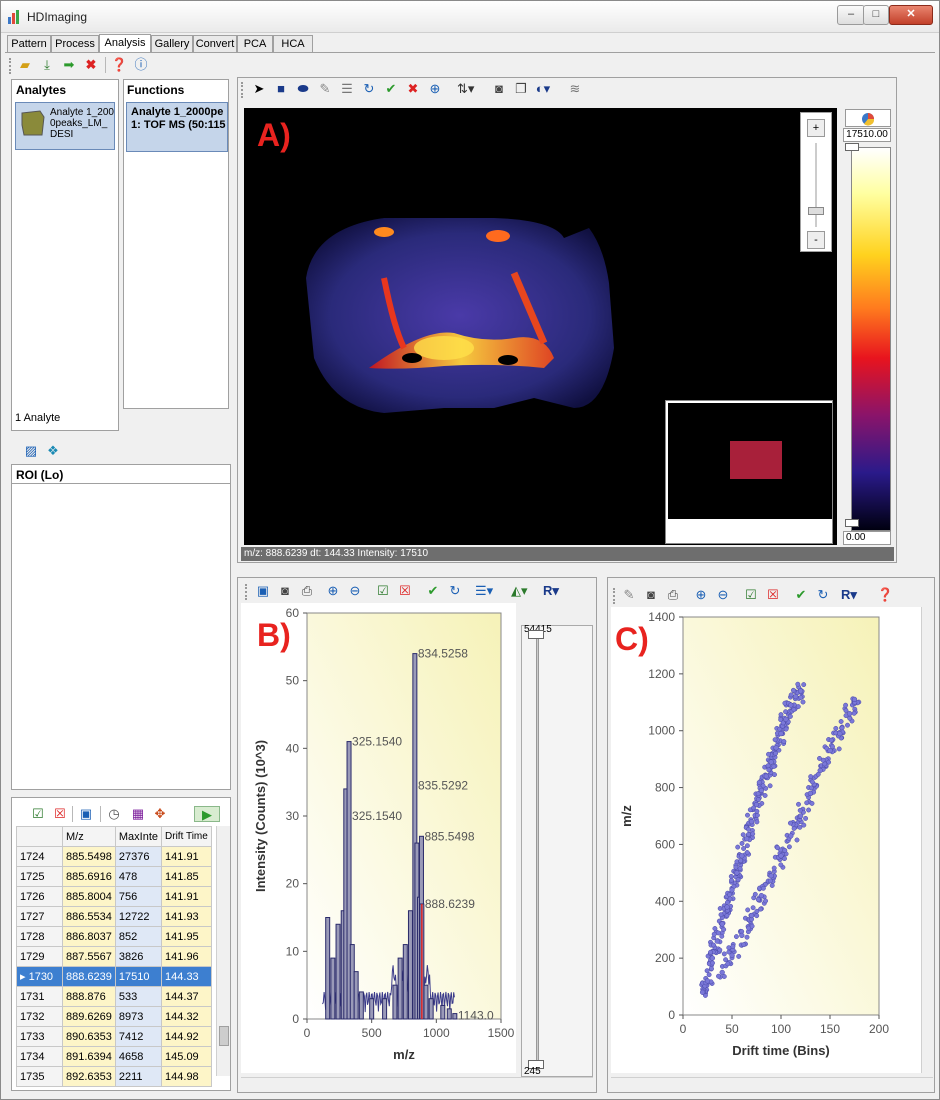  Describe the element at coordinates (303, 89) in the screenshot. I see `ellipse-icon: ⬬` at that location.